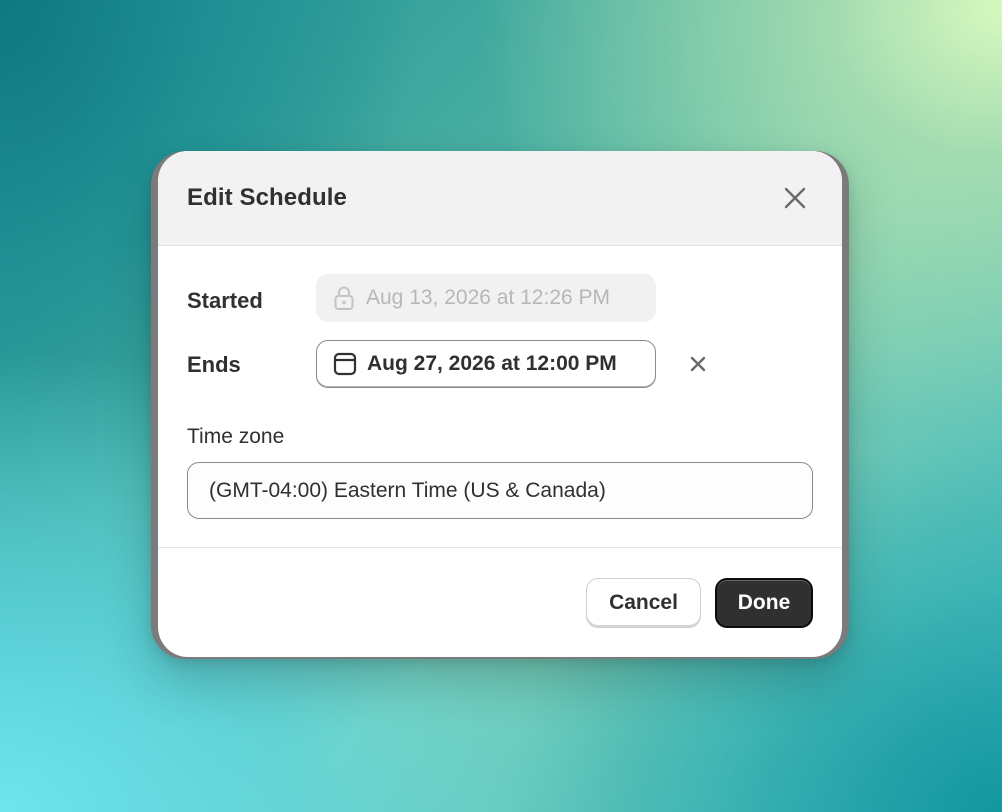 This screenshot has height=812, width=1002. I want to click on calendar-icon, so click(345, 364).